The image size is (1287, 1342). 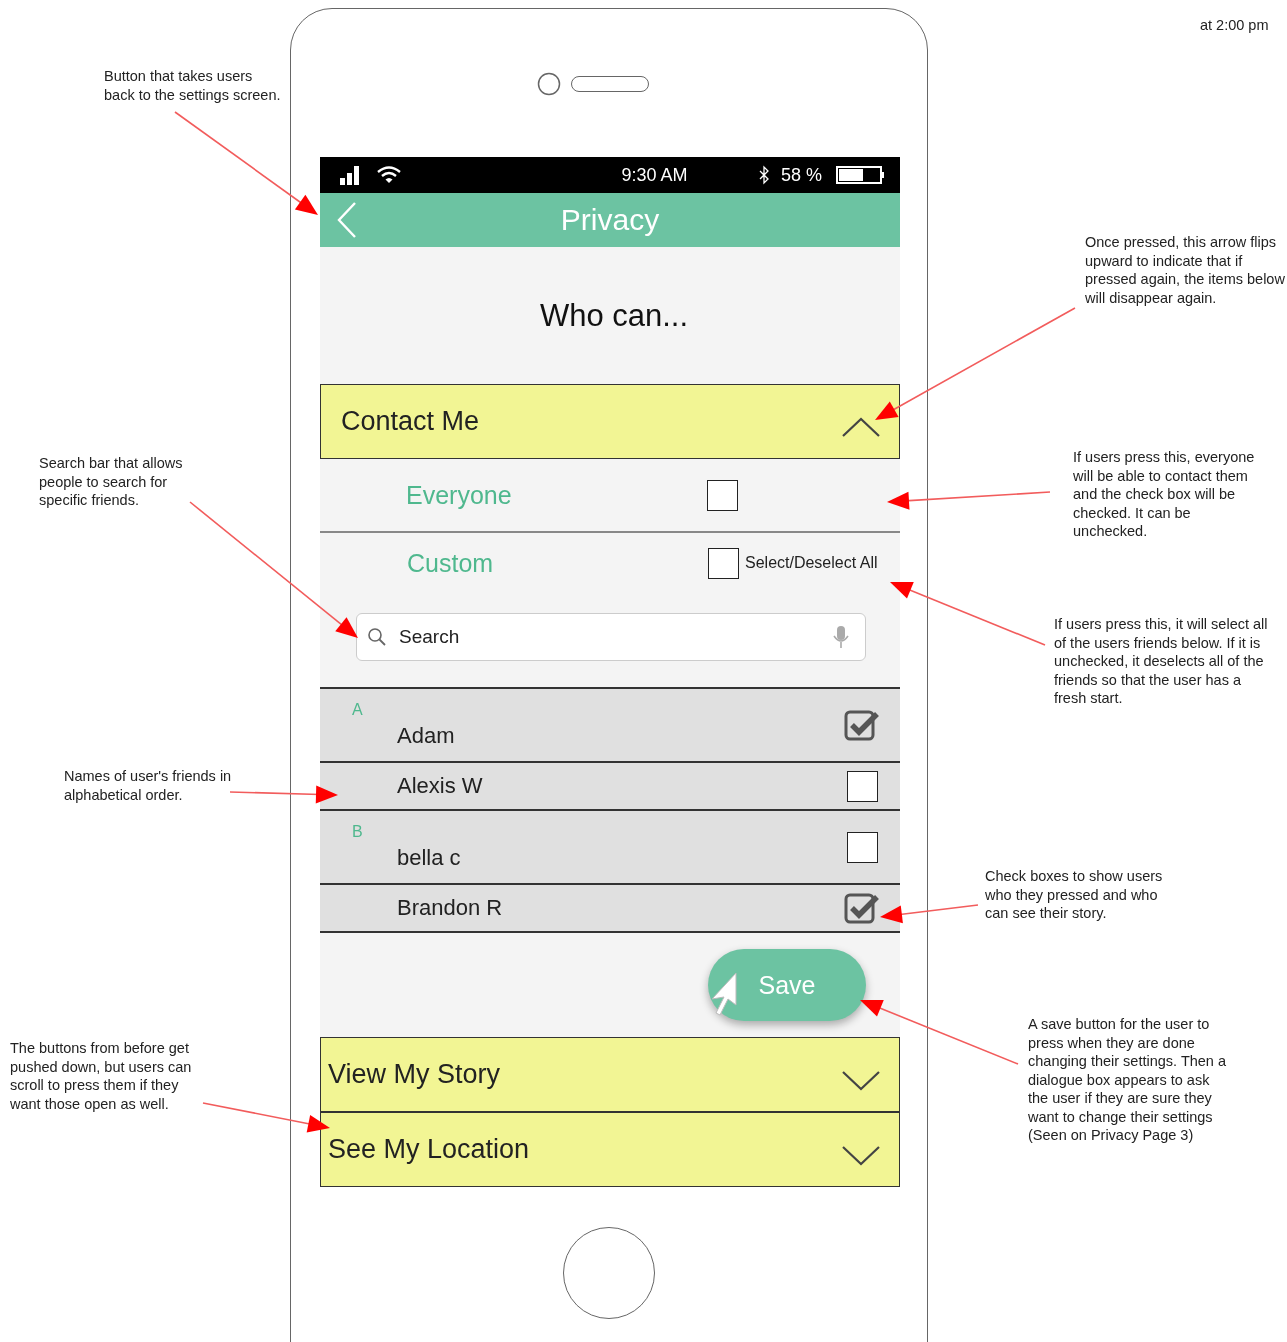 I want to click on friend-name: Brandon R, so click(x=450, y=908).